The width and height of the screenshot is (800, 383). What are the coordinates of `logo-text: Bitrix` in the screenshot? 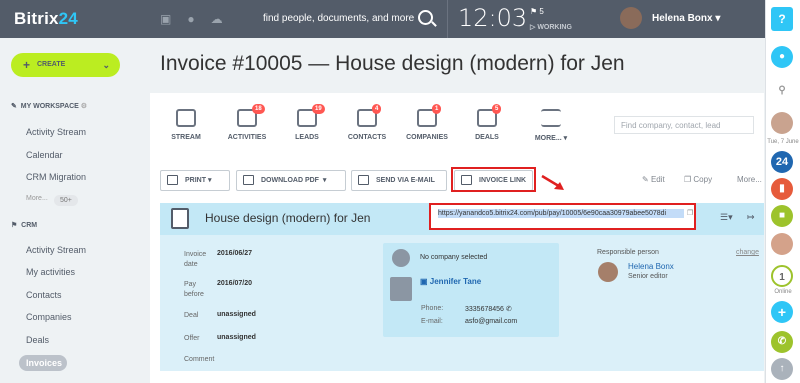 It's located at (36, 18).